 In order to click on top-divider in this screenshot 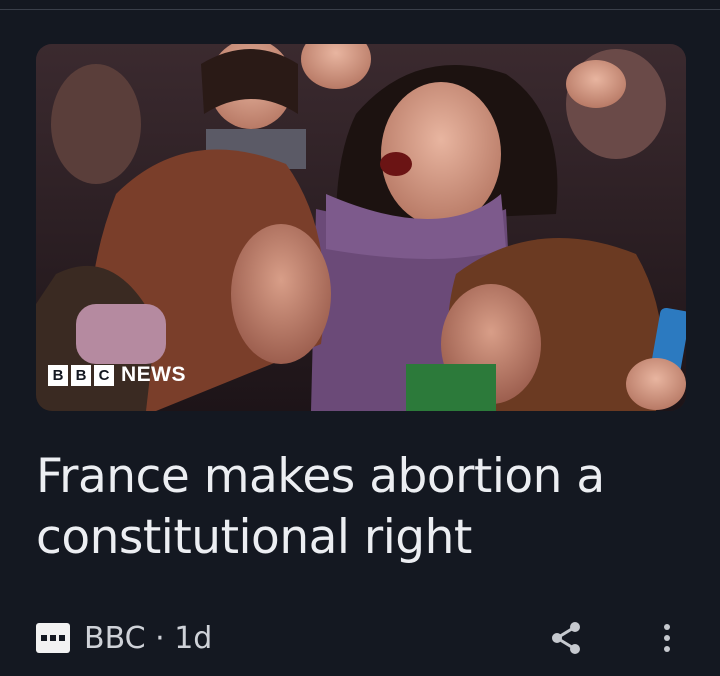, I will do `click(360, 9)`.